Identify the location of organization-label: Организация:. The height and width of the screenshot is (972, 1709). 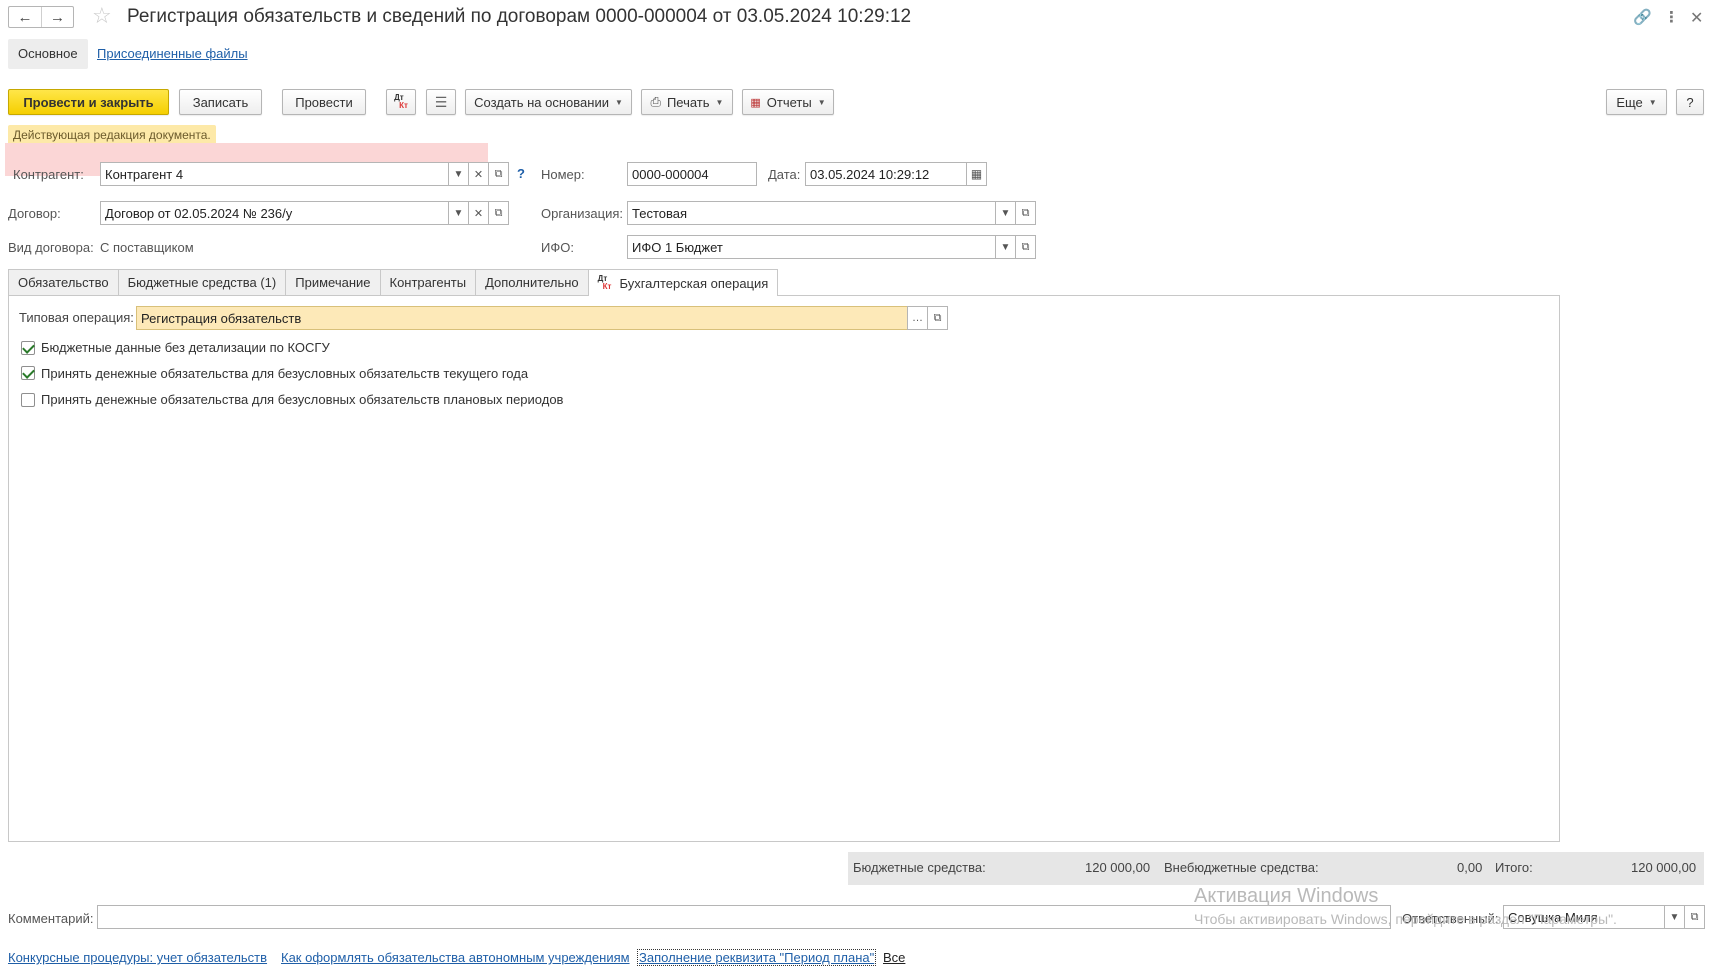
(582, 213).